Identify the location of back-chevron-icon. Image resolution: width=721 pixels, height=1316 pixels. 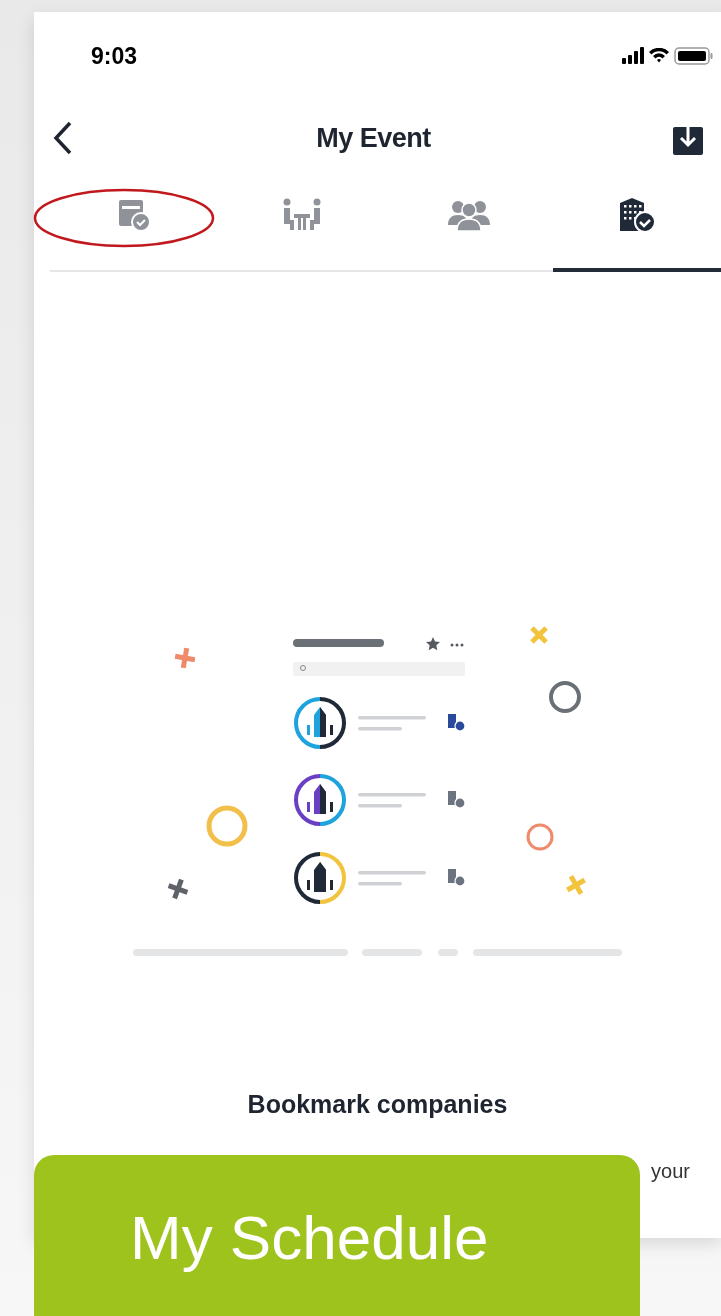
(63, 138).